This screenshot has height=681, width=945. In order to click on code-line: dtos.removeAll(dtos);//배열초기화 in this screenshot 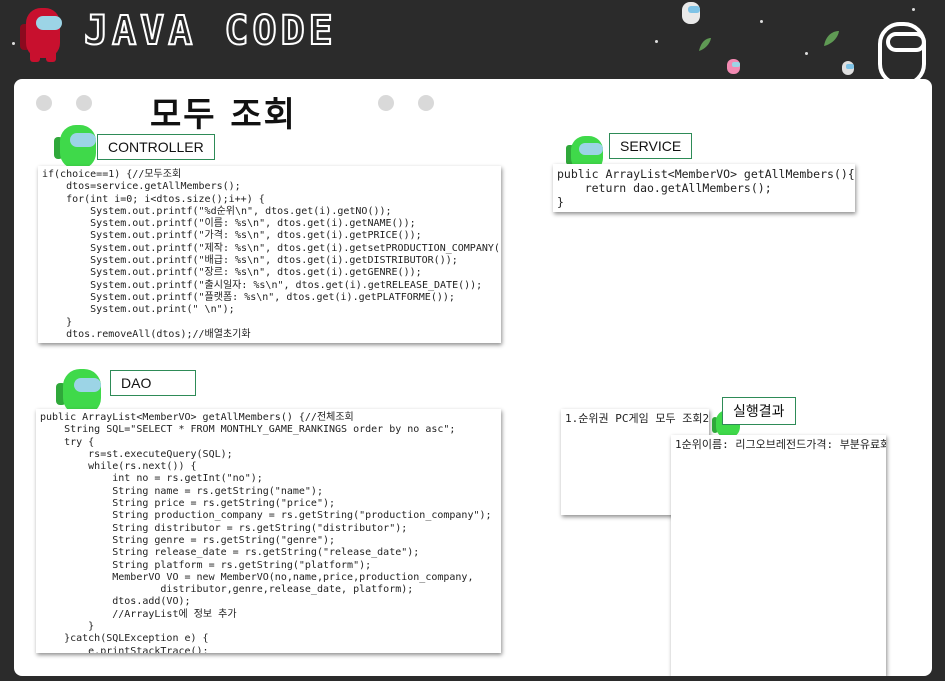, I will do `click(146, 334)`.